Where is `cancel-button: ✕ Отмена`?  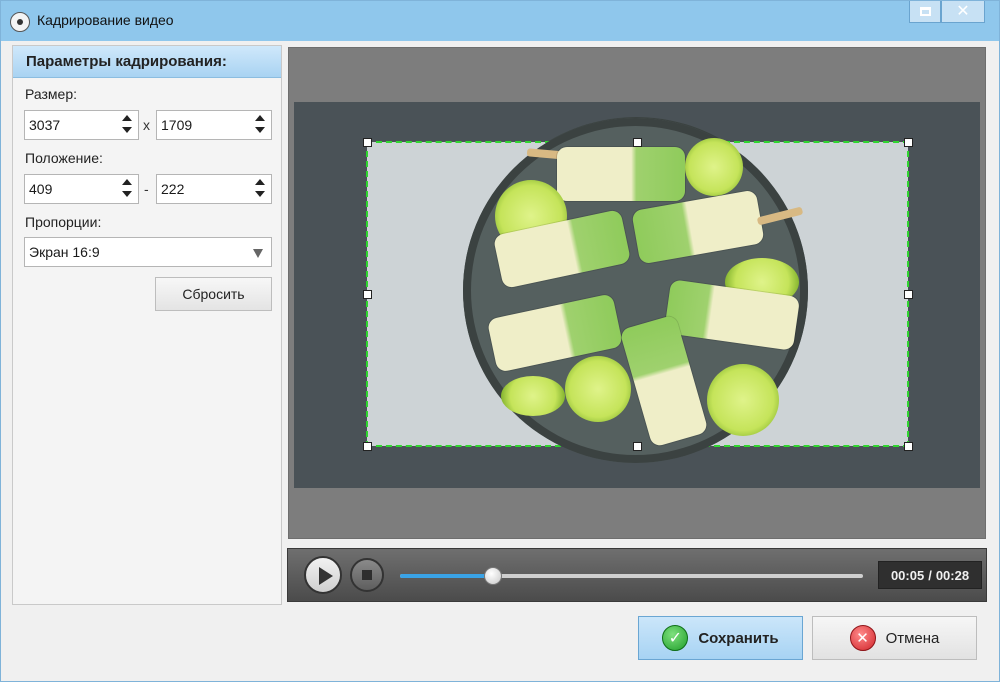 cancel-button: ✕ Отмена is located at coordinates (894, 638).